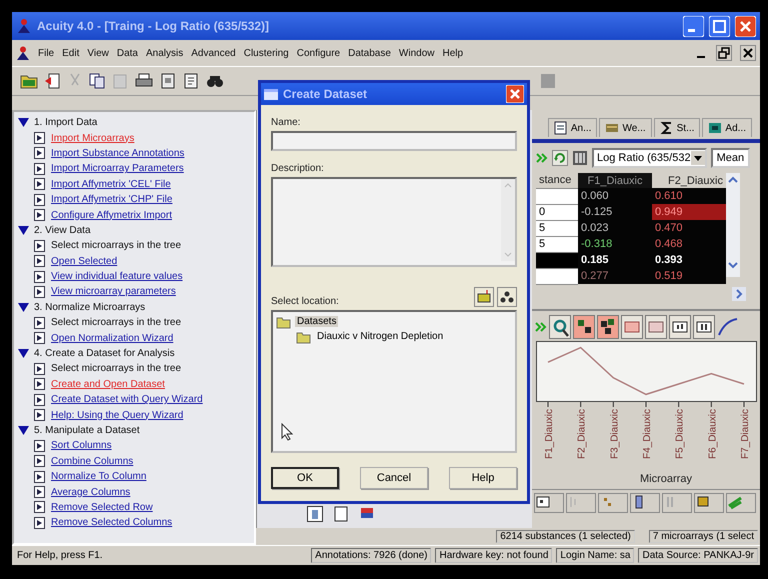 Image resolution: width=768 pixels, height=579 pixels. I want to click on task-link: Average Columns, so click(90, 492).